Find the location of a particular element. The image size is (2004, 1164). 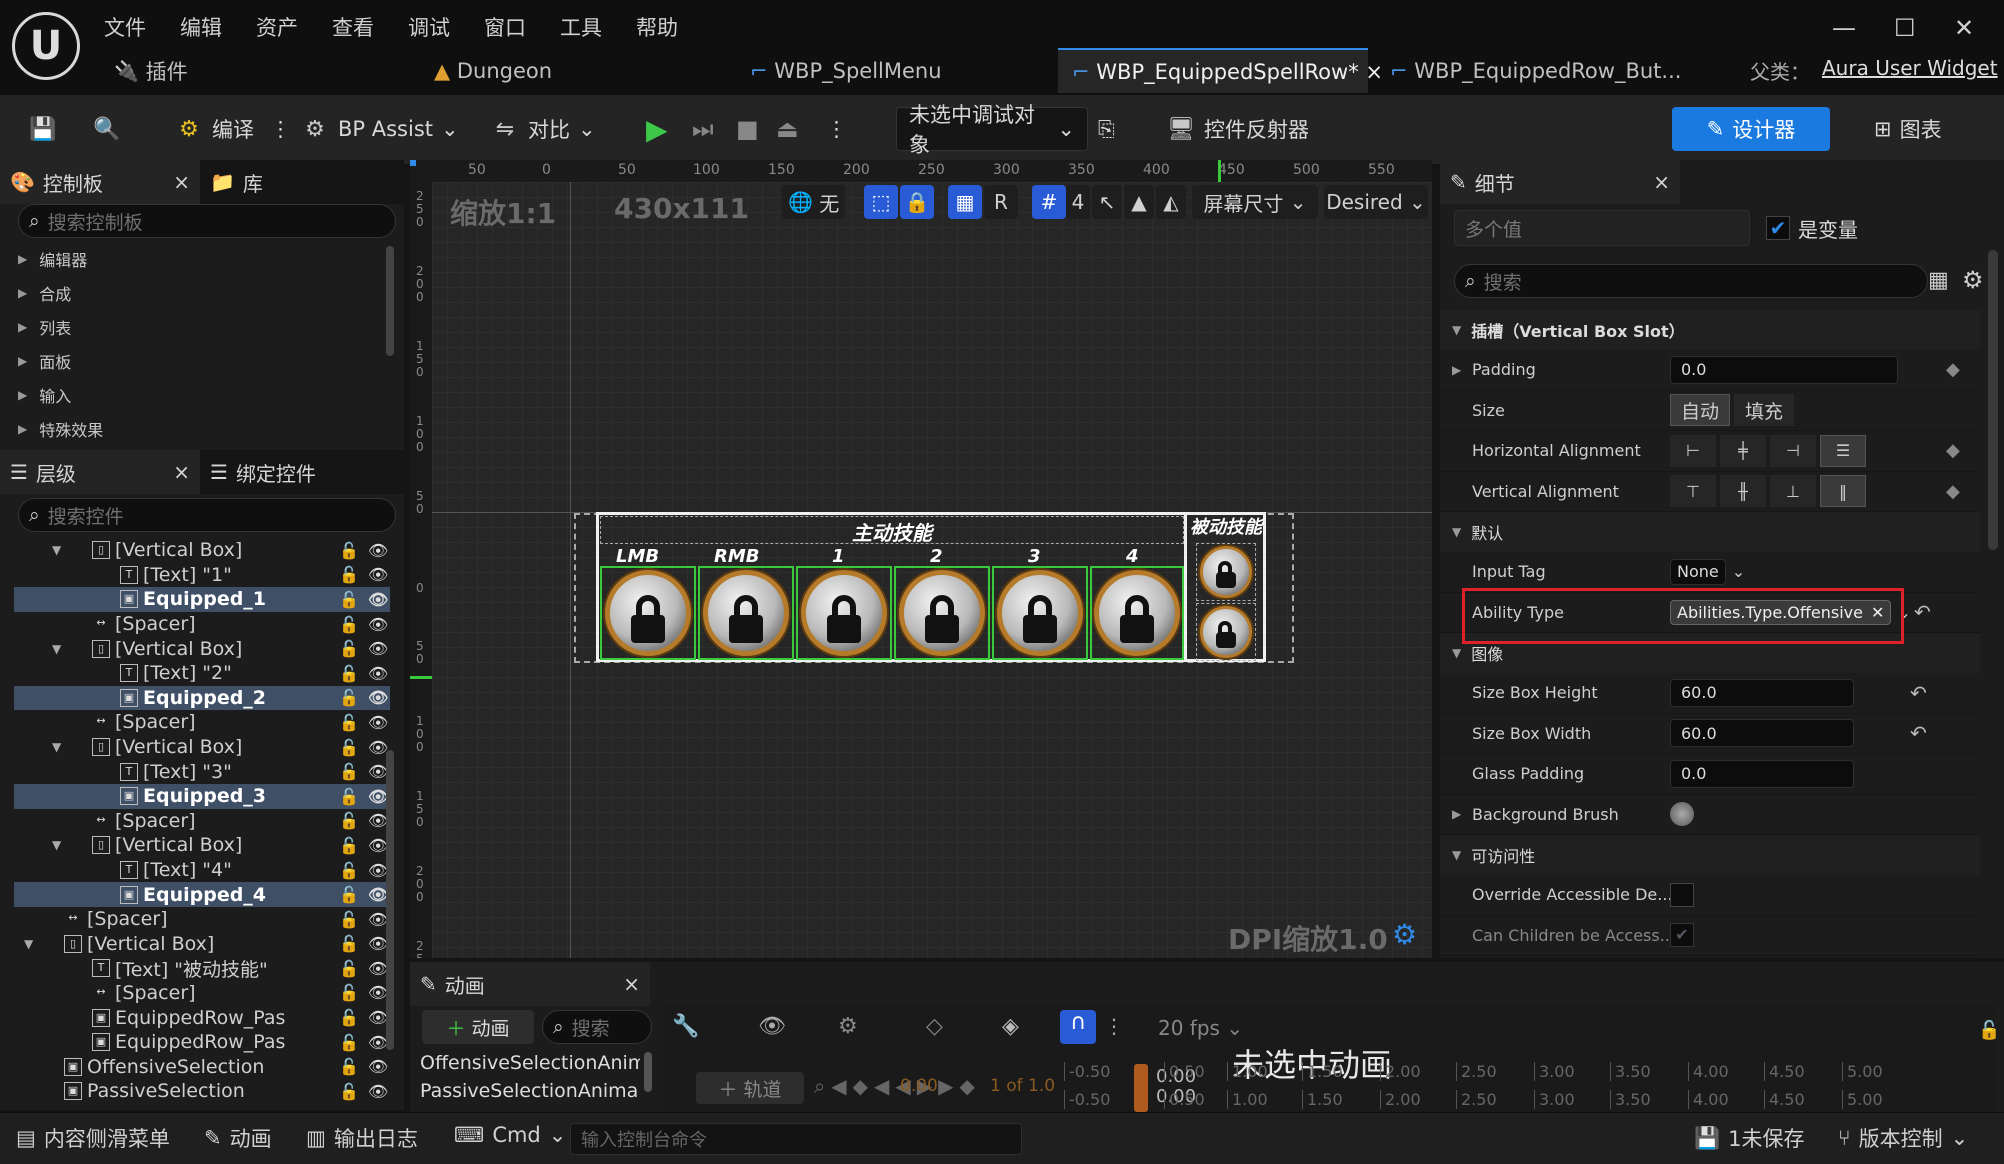

stop-icon: ■ is located at coordinates (747, 129).